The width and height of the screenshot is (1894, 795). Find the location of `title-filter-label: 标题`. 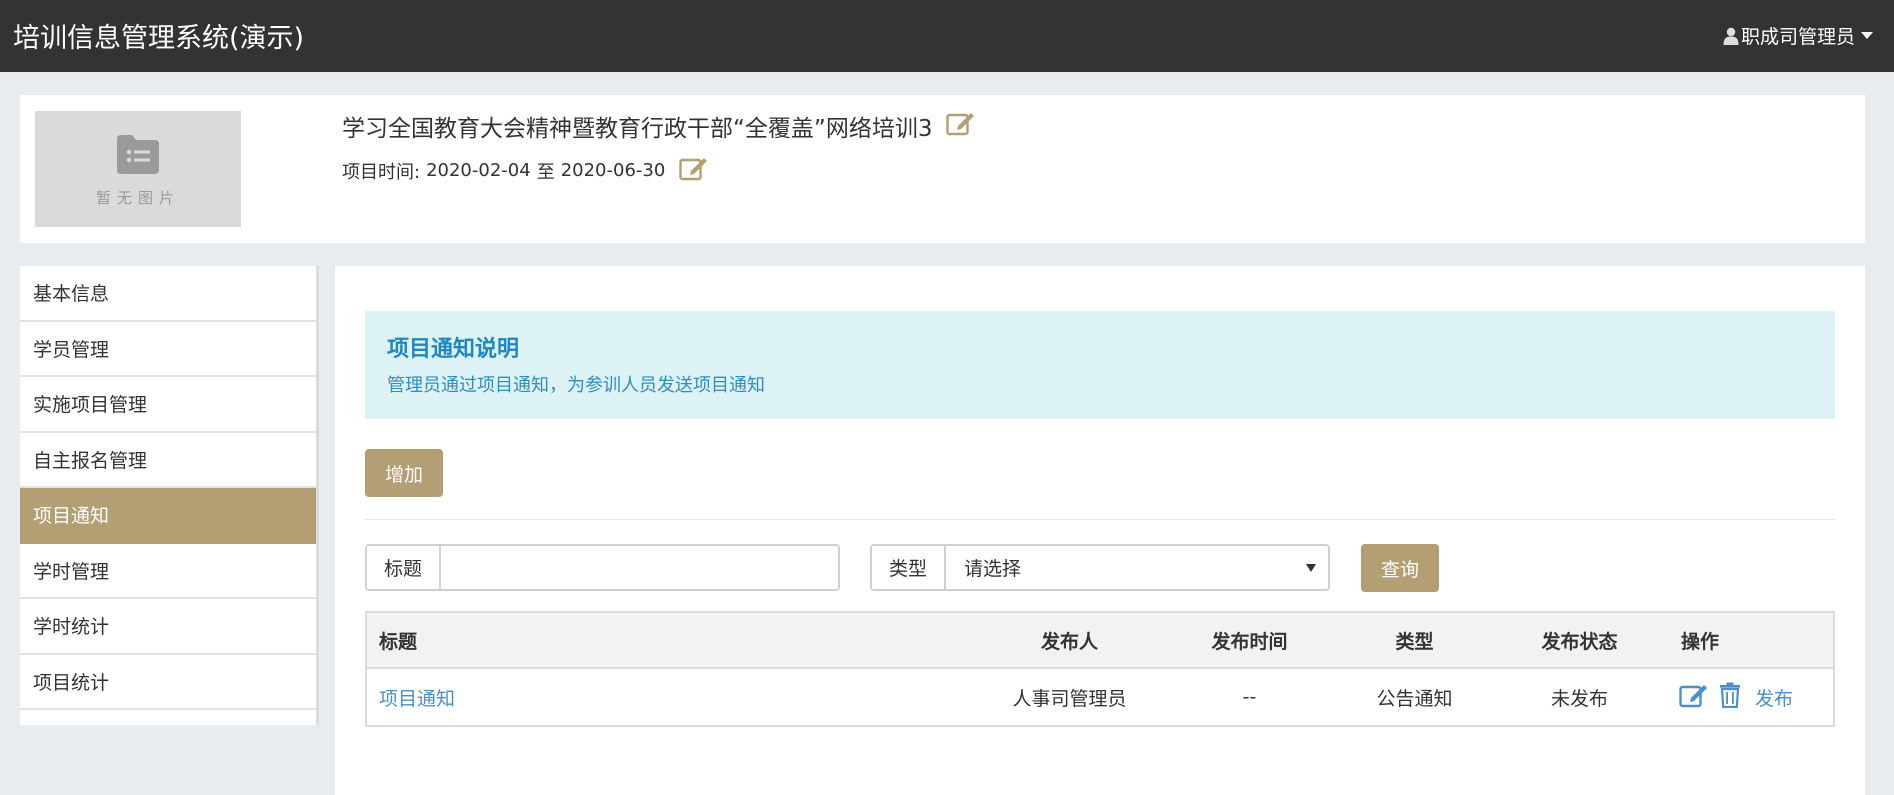

title-filter-label: 标题 is located at coordinates (404, 567).